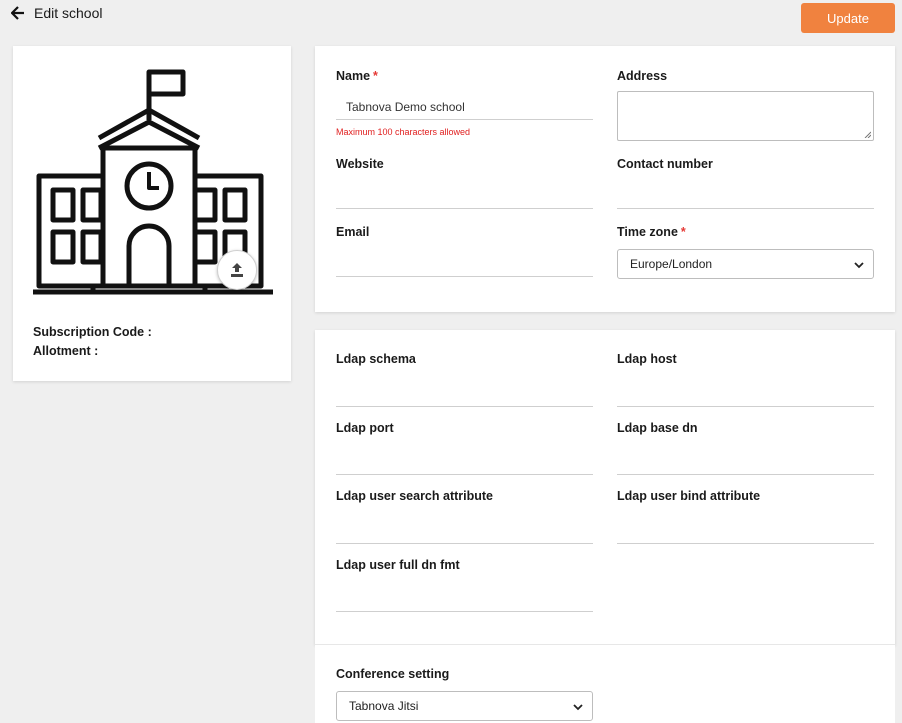  Describe the element at coordinates (393, 674) in the screenshot. I see `conference-setting-label: Conference setting` at that location.